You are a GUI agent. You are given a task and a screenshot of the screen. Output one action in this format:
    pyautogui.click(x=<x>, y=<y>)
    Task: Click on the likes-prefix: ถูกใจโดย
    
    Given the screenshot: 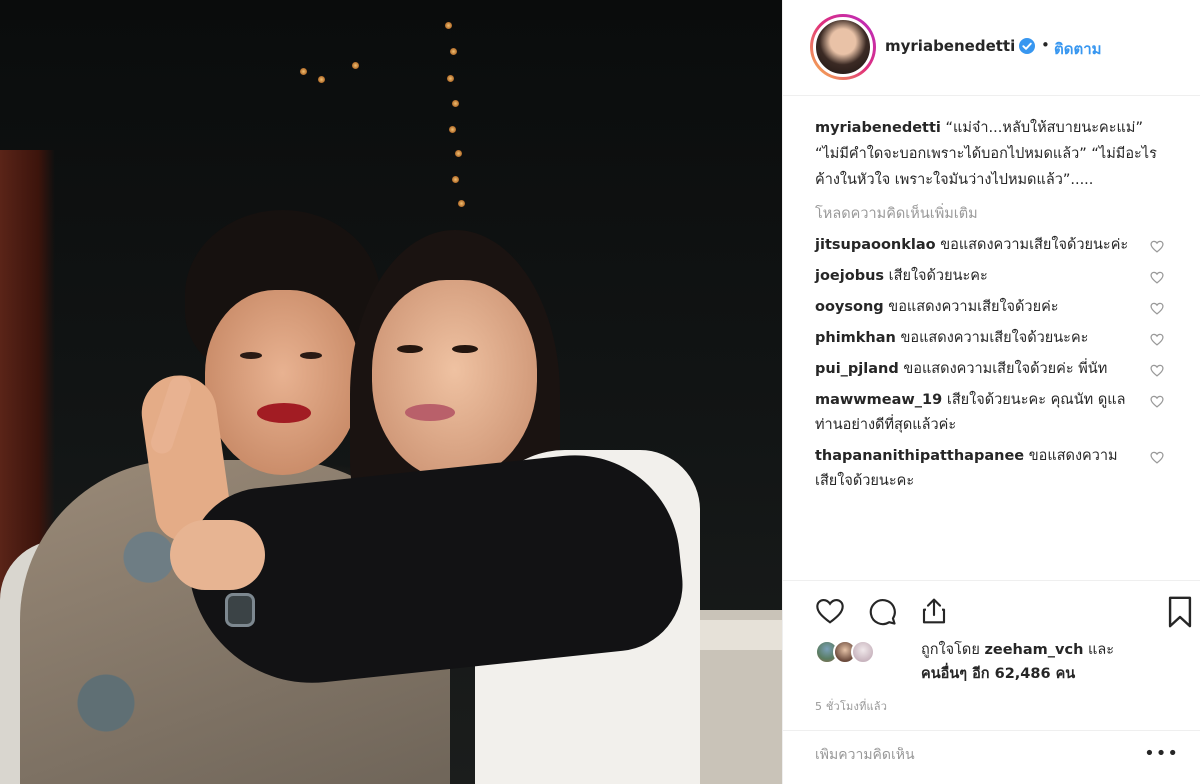 What is the action you would take?
    pyautogui.click(x=950, y=650)
    